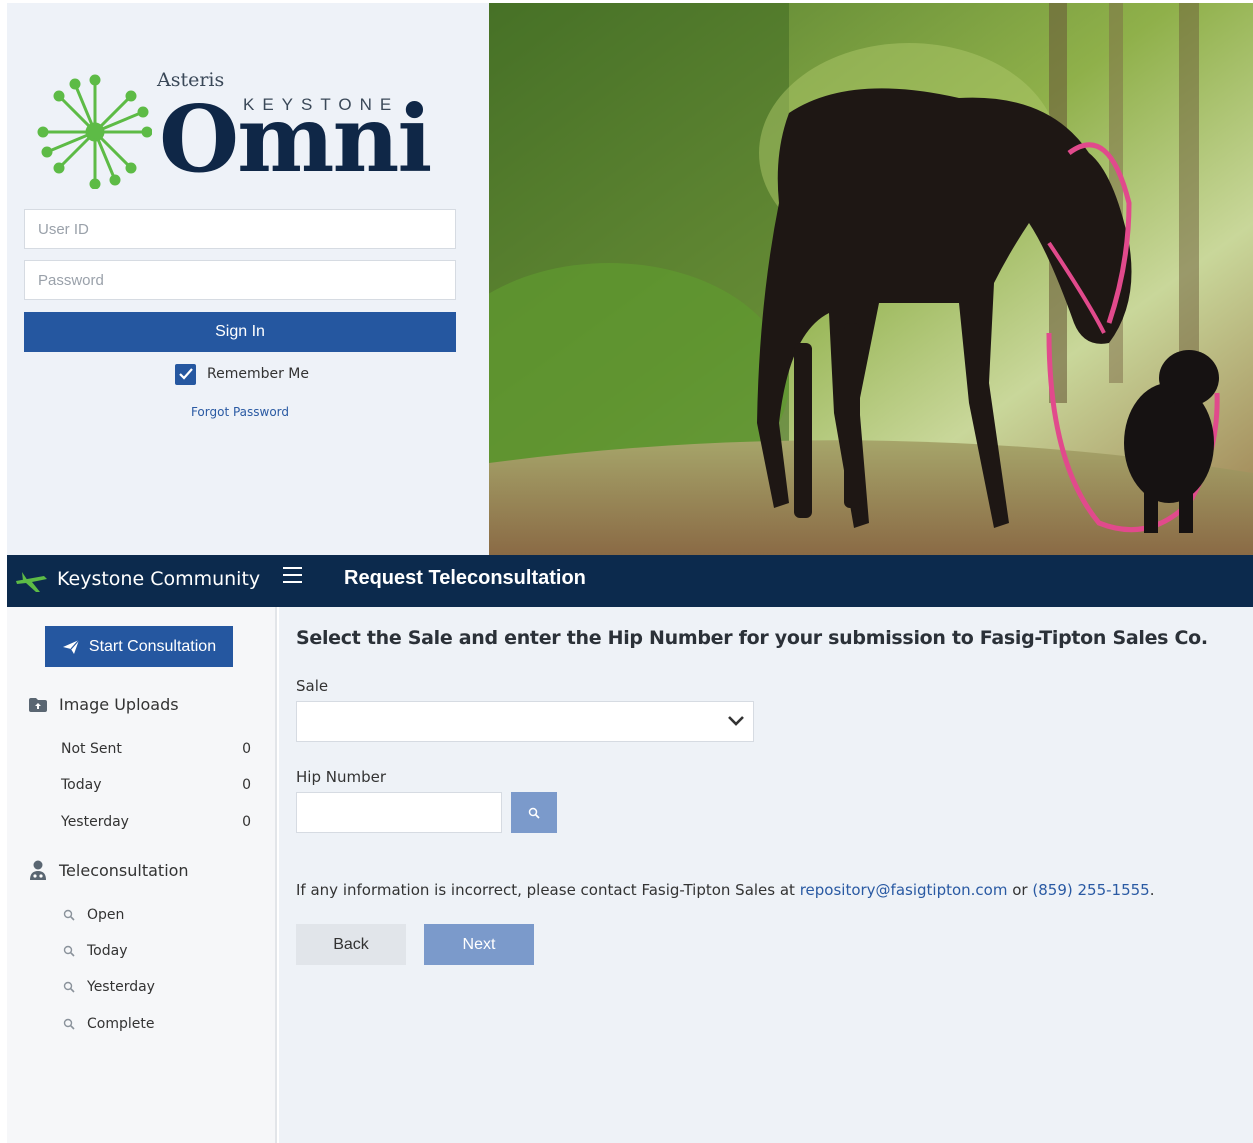 The image size is (1253, 1143). I want to click on contact-email-link: repository@fasigtipton.com, so click(904, 890).